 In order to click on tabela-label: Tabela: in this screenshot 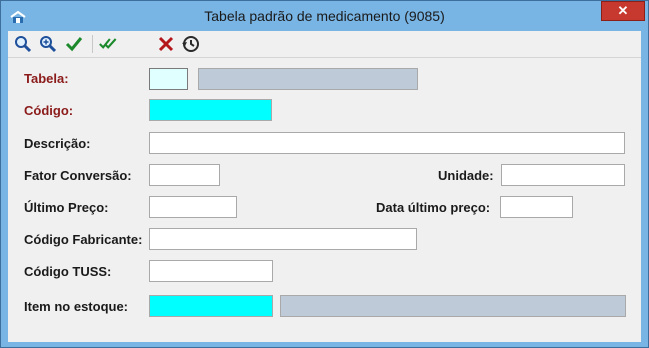, I will do `click(46, 78)`.